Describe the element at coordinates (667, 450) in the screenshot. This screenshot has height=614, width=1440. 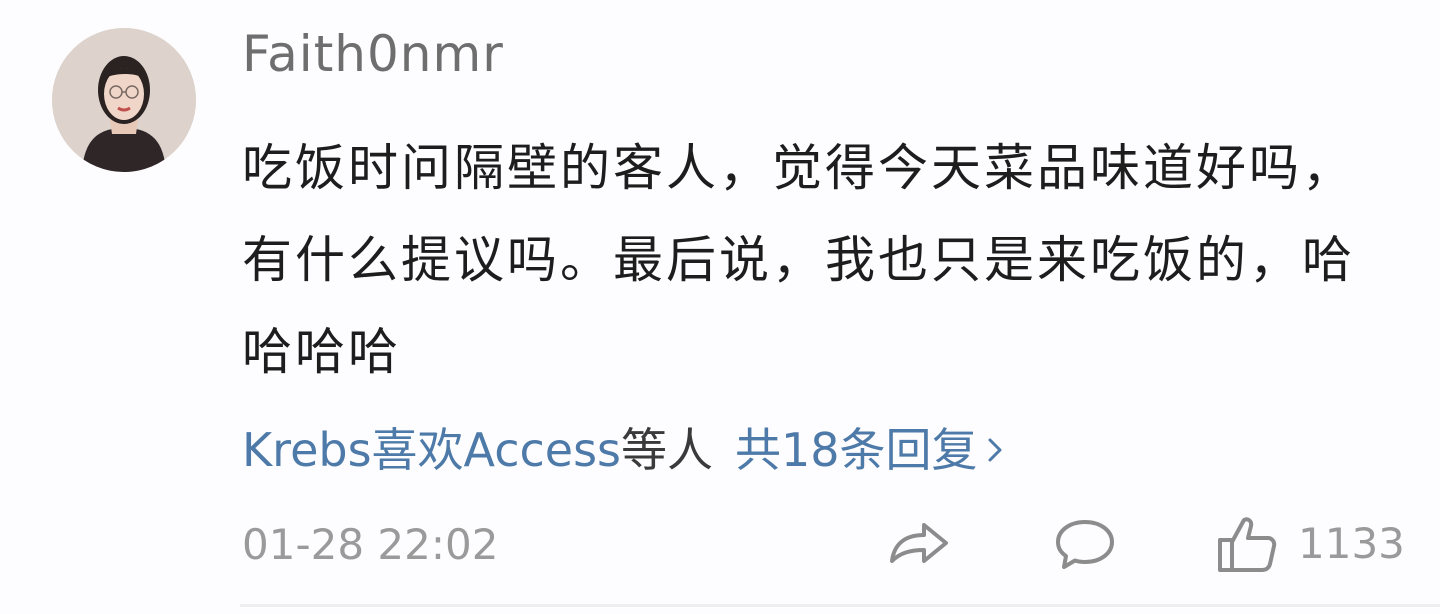
I see `reply-suffix: 等人` at that location.